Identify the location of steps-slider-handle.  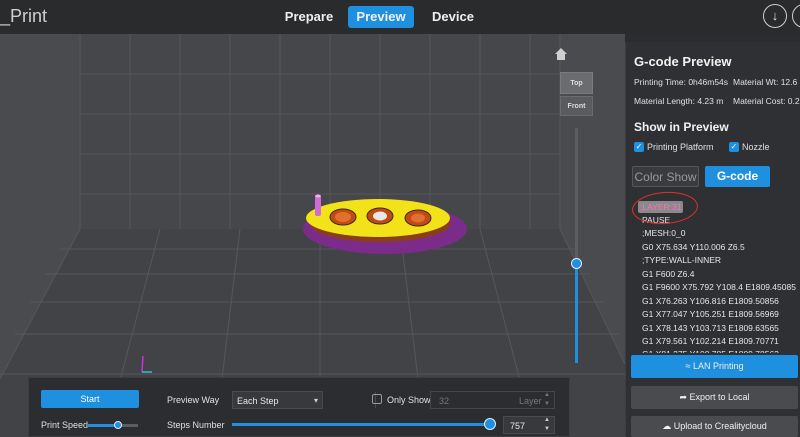
(490, 424).